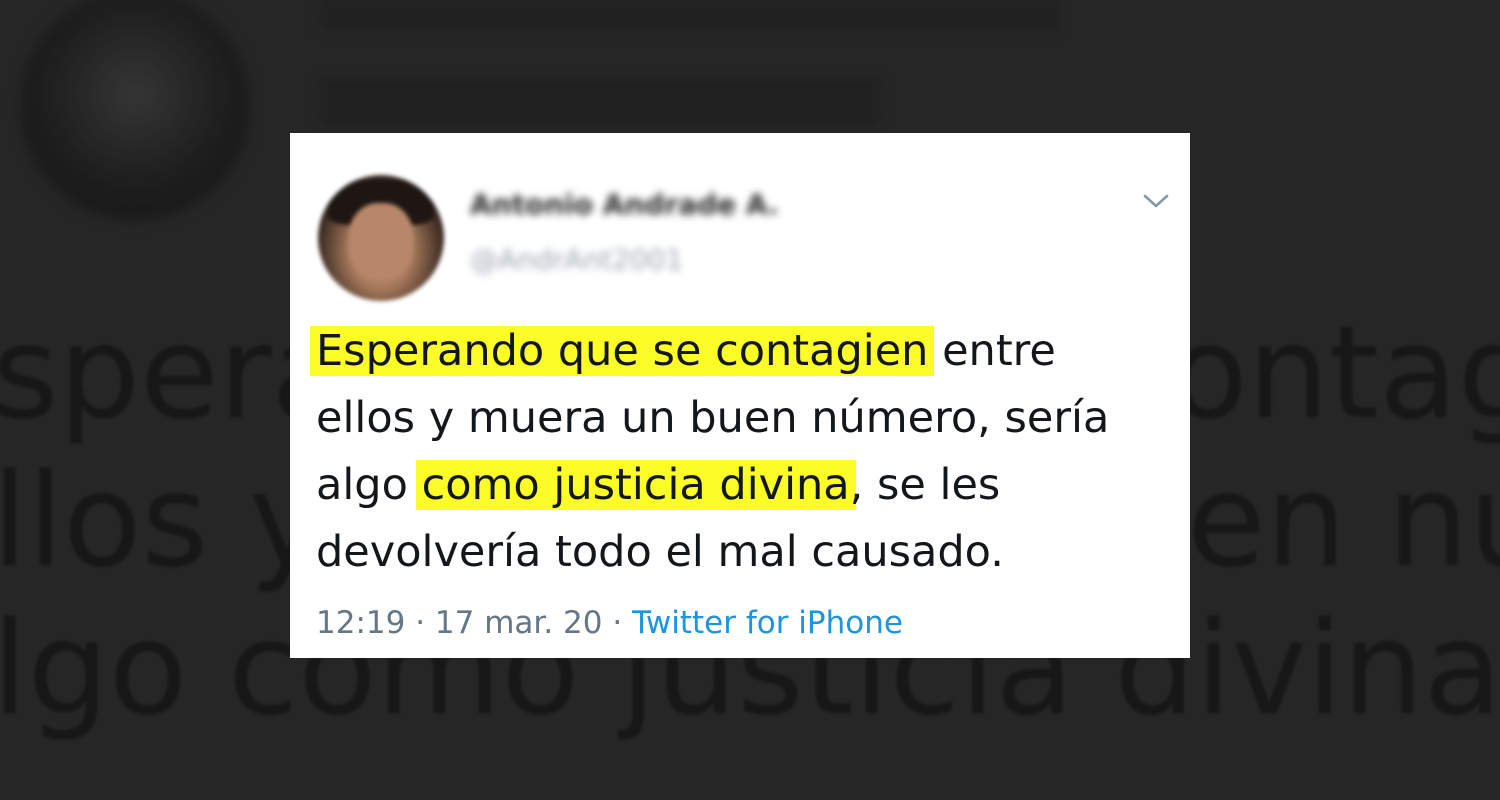 Image resolution: width=1500 pixels, height=800 pixels. I want to click on highlighted-phrase: como justicia divina, so click(635, 485).